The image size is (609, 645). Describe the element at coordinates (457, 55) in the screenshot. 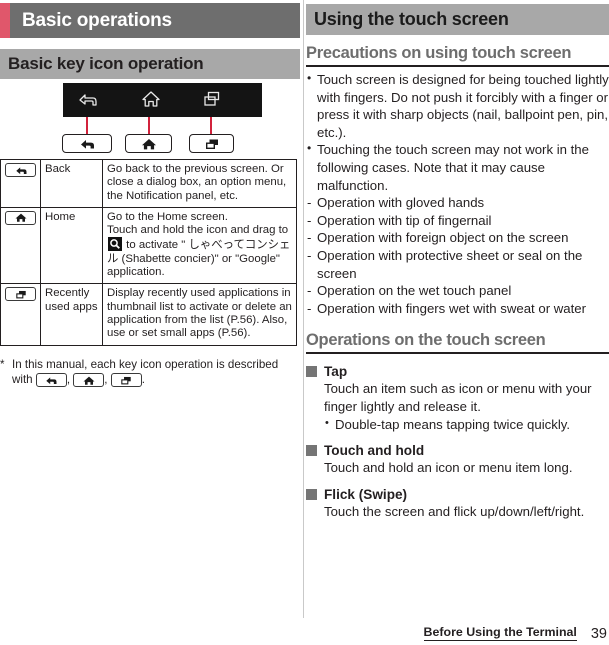

I see `subheading-precautions: Precautions on using touch screen` at that location.